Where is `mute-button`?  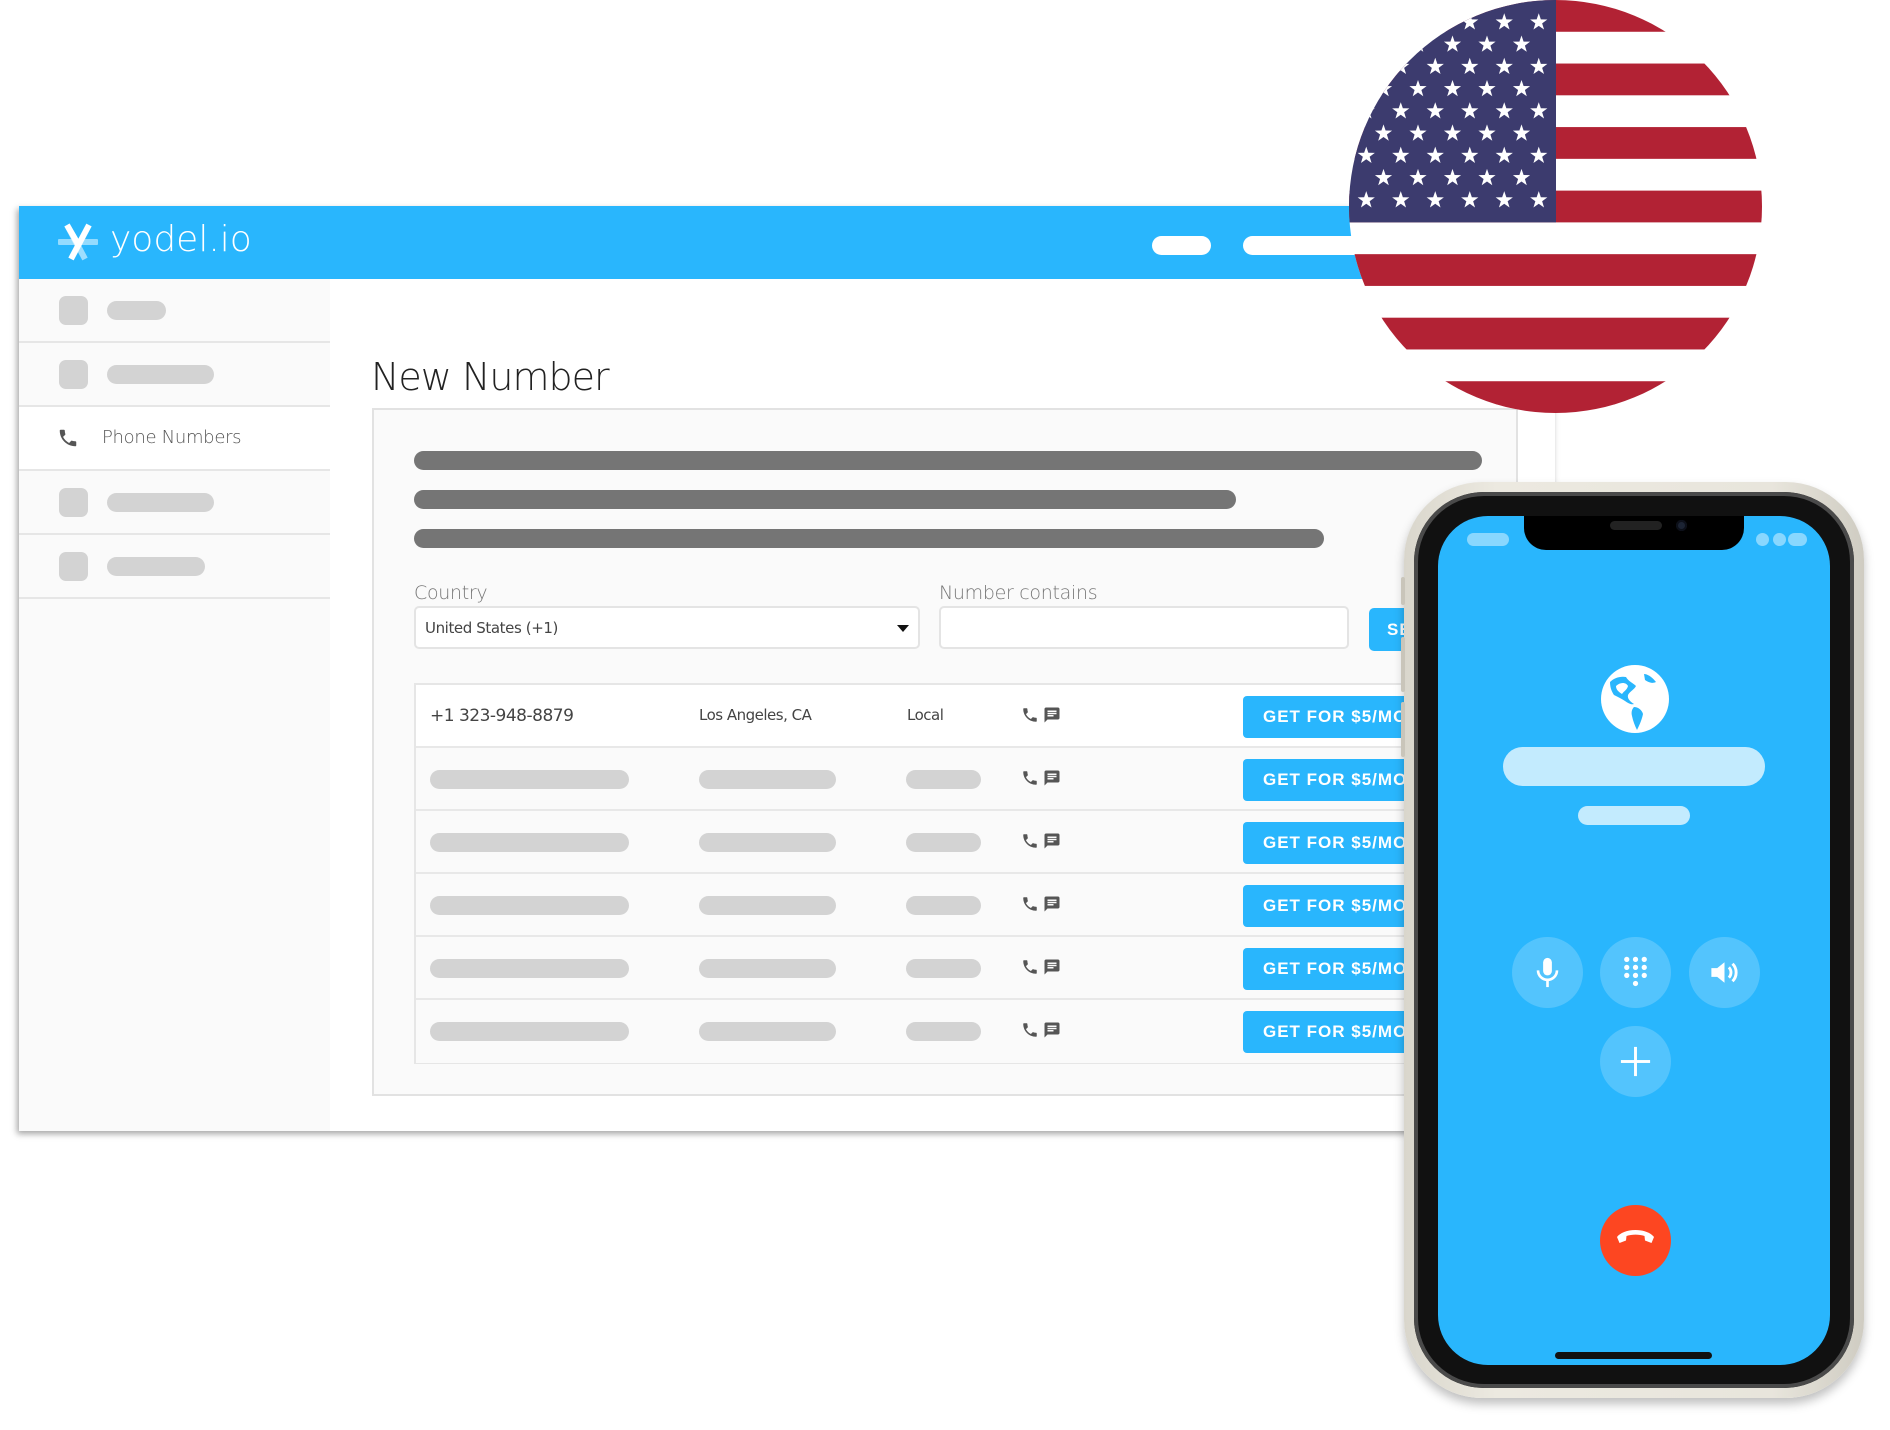
mute-button is located at coordinates (1547, 972).